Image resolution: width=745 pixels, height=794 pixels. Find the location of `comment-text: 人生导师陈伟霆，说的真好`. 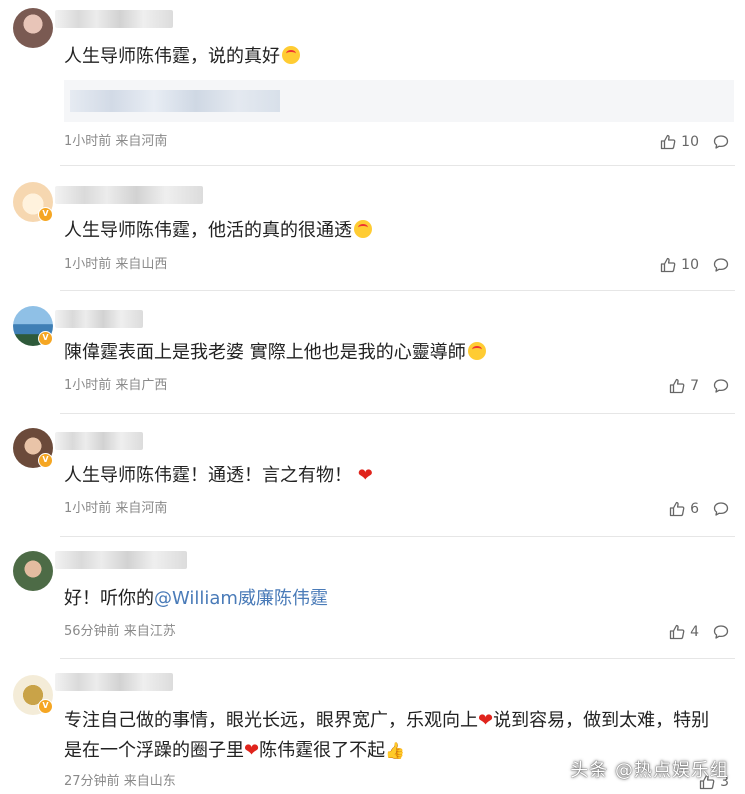

comment-text: 人生导师陈伟霆，说的真好 is located at coordinates (394, 57).